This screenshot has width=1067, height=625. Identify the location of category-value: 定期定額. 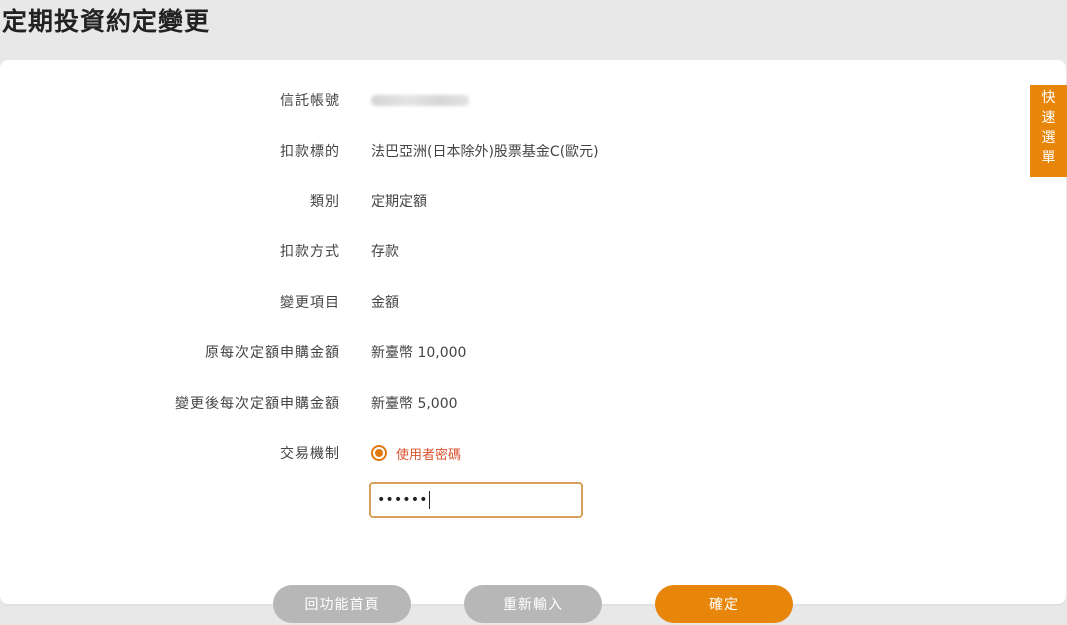
(399, 202).